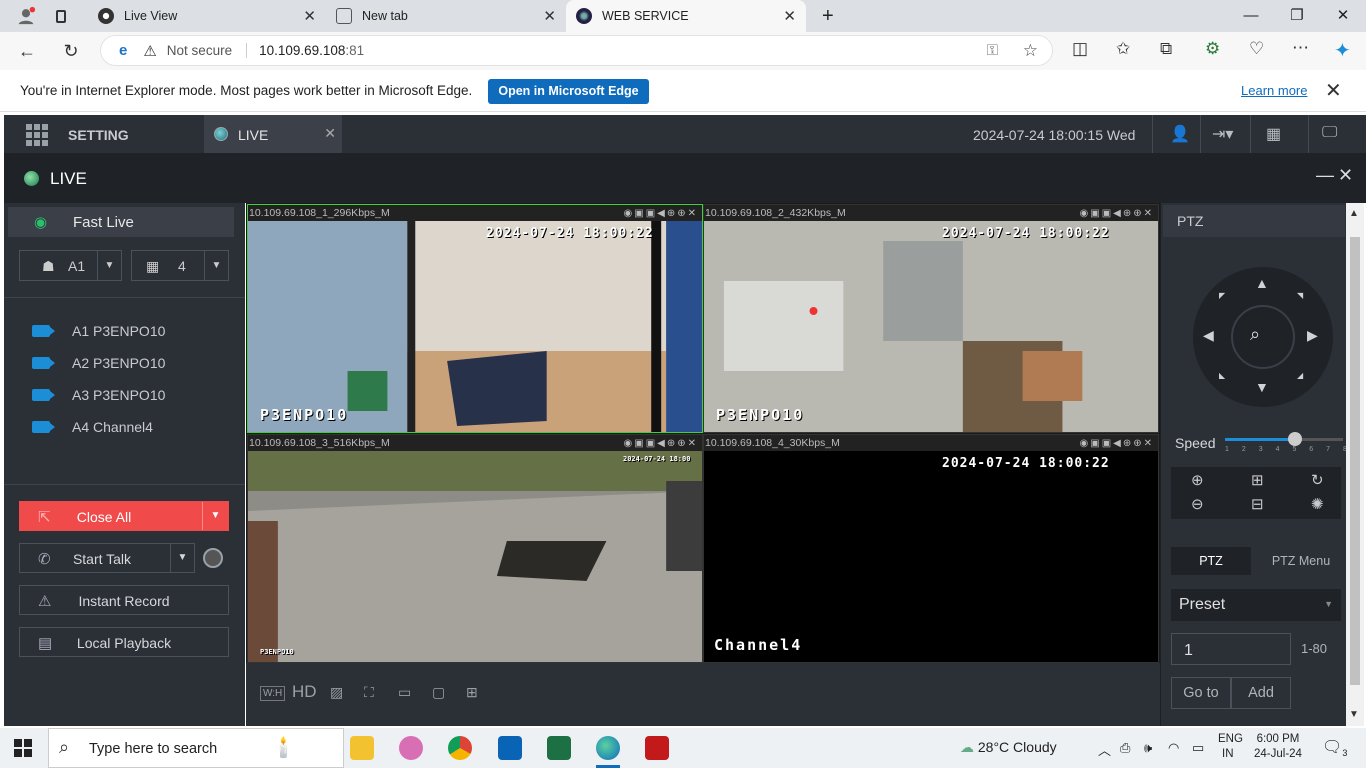  Describe the element at coordinates (207, 16) in the screenshot. I see `tab-live-view: Live View ✕` at that location.